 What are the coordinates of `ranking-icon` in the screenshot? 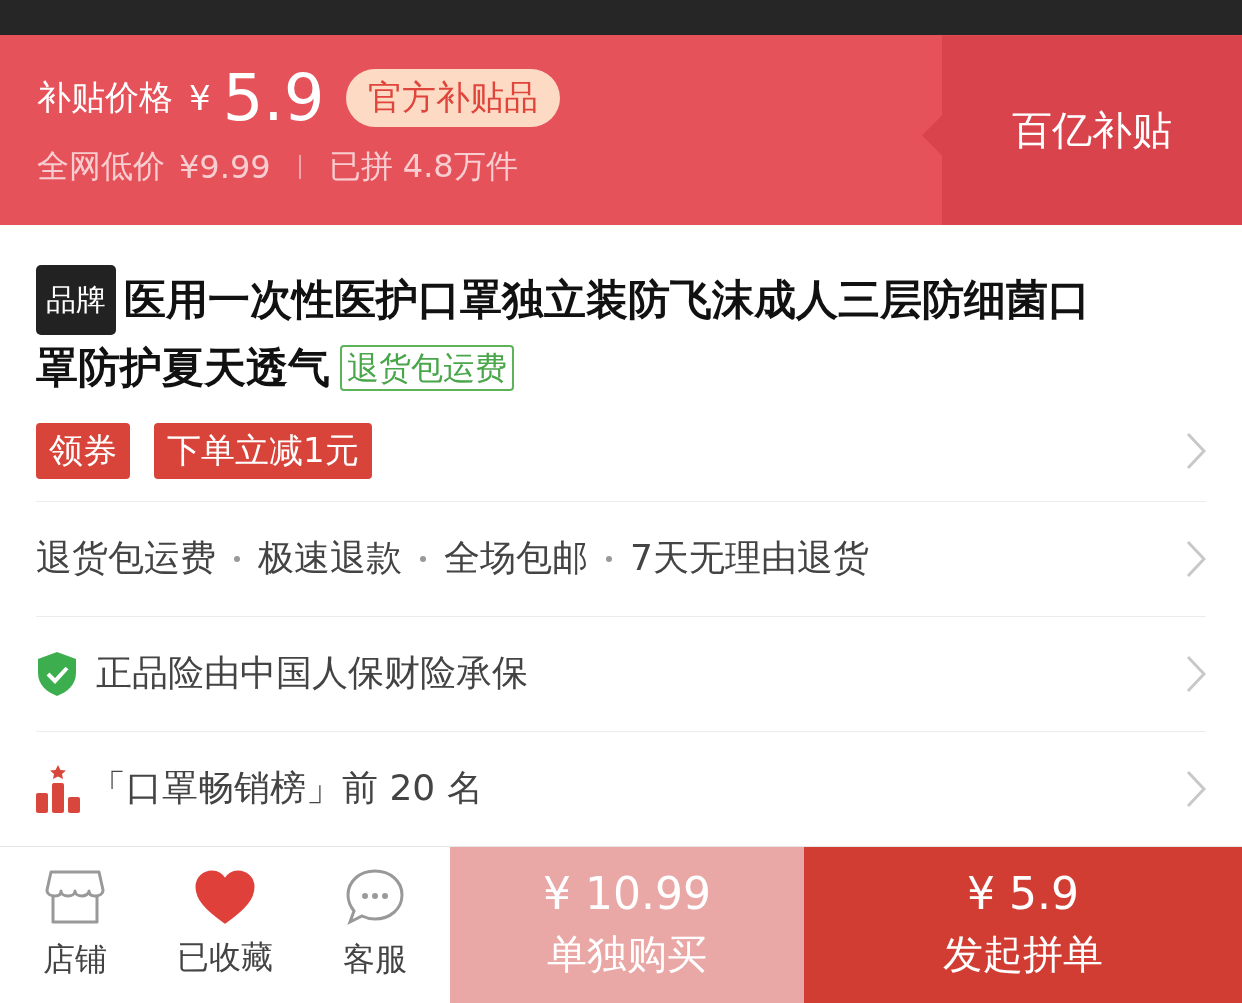 It's located at (58, 788).